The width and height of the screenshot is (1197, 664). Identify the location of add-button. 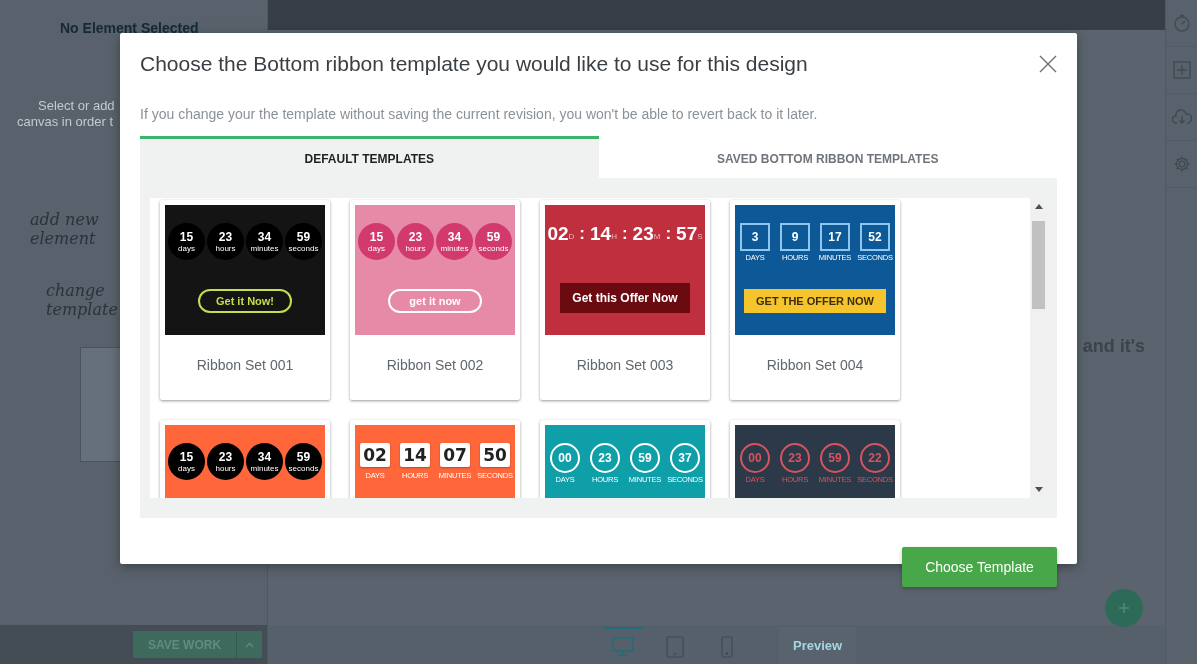
(1124, 608).